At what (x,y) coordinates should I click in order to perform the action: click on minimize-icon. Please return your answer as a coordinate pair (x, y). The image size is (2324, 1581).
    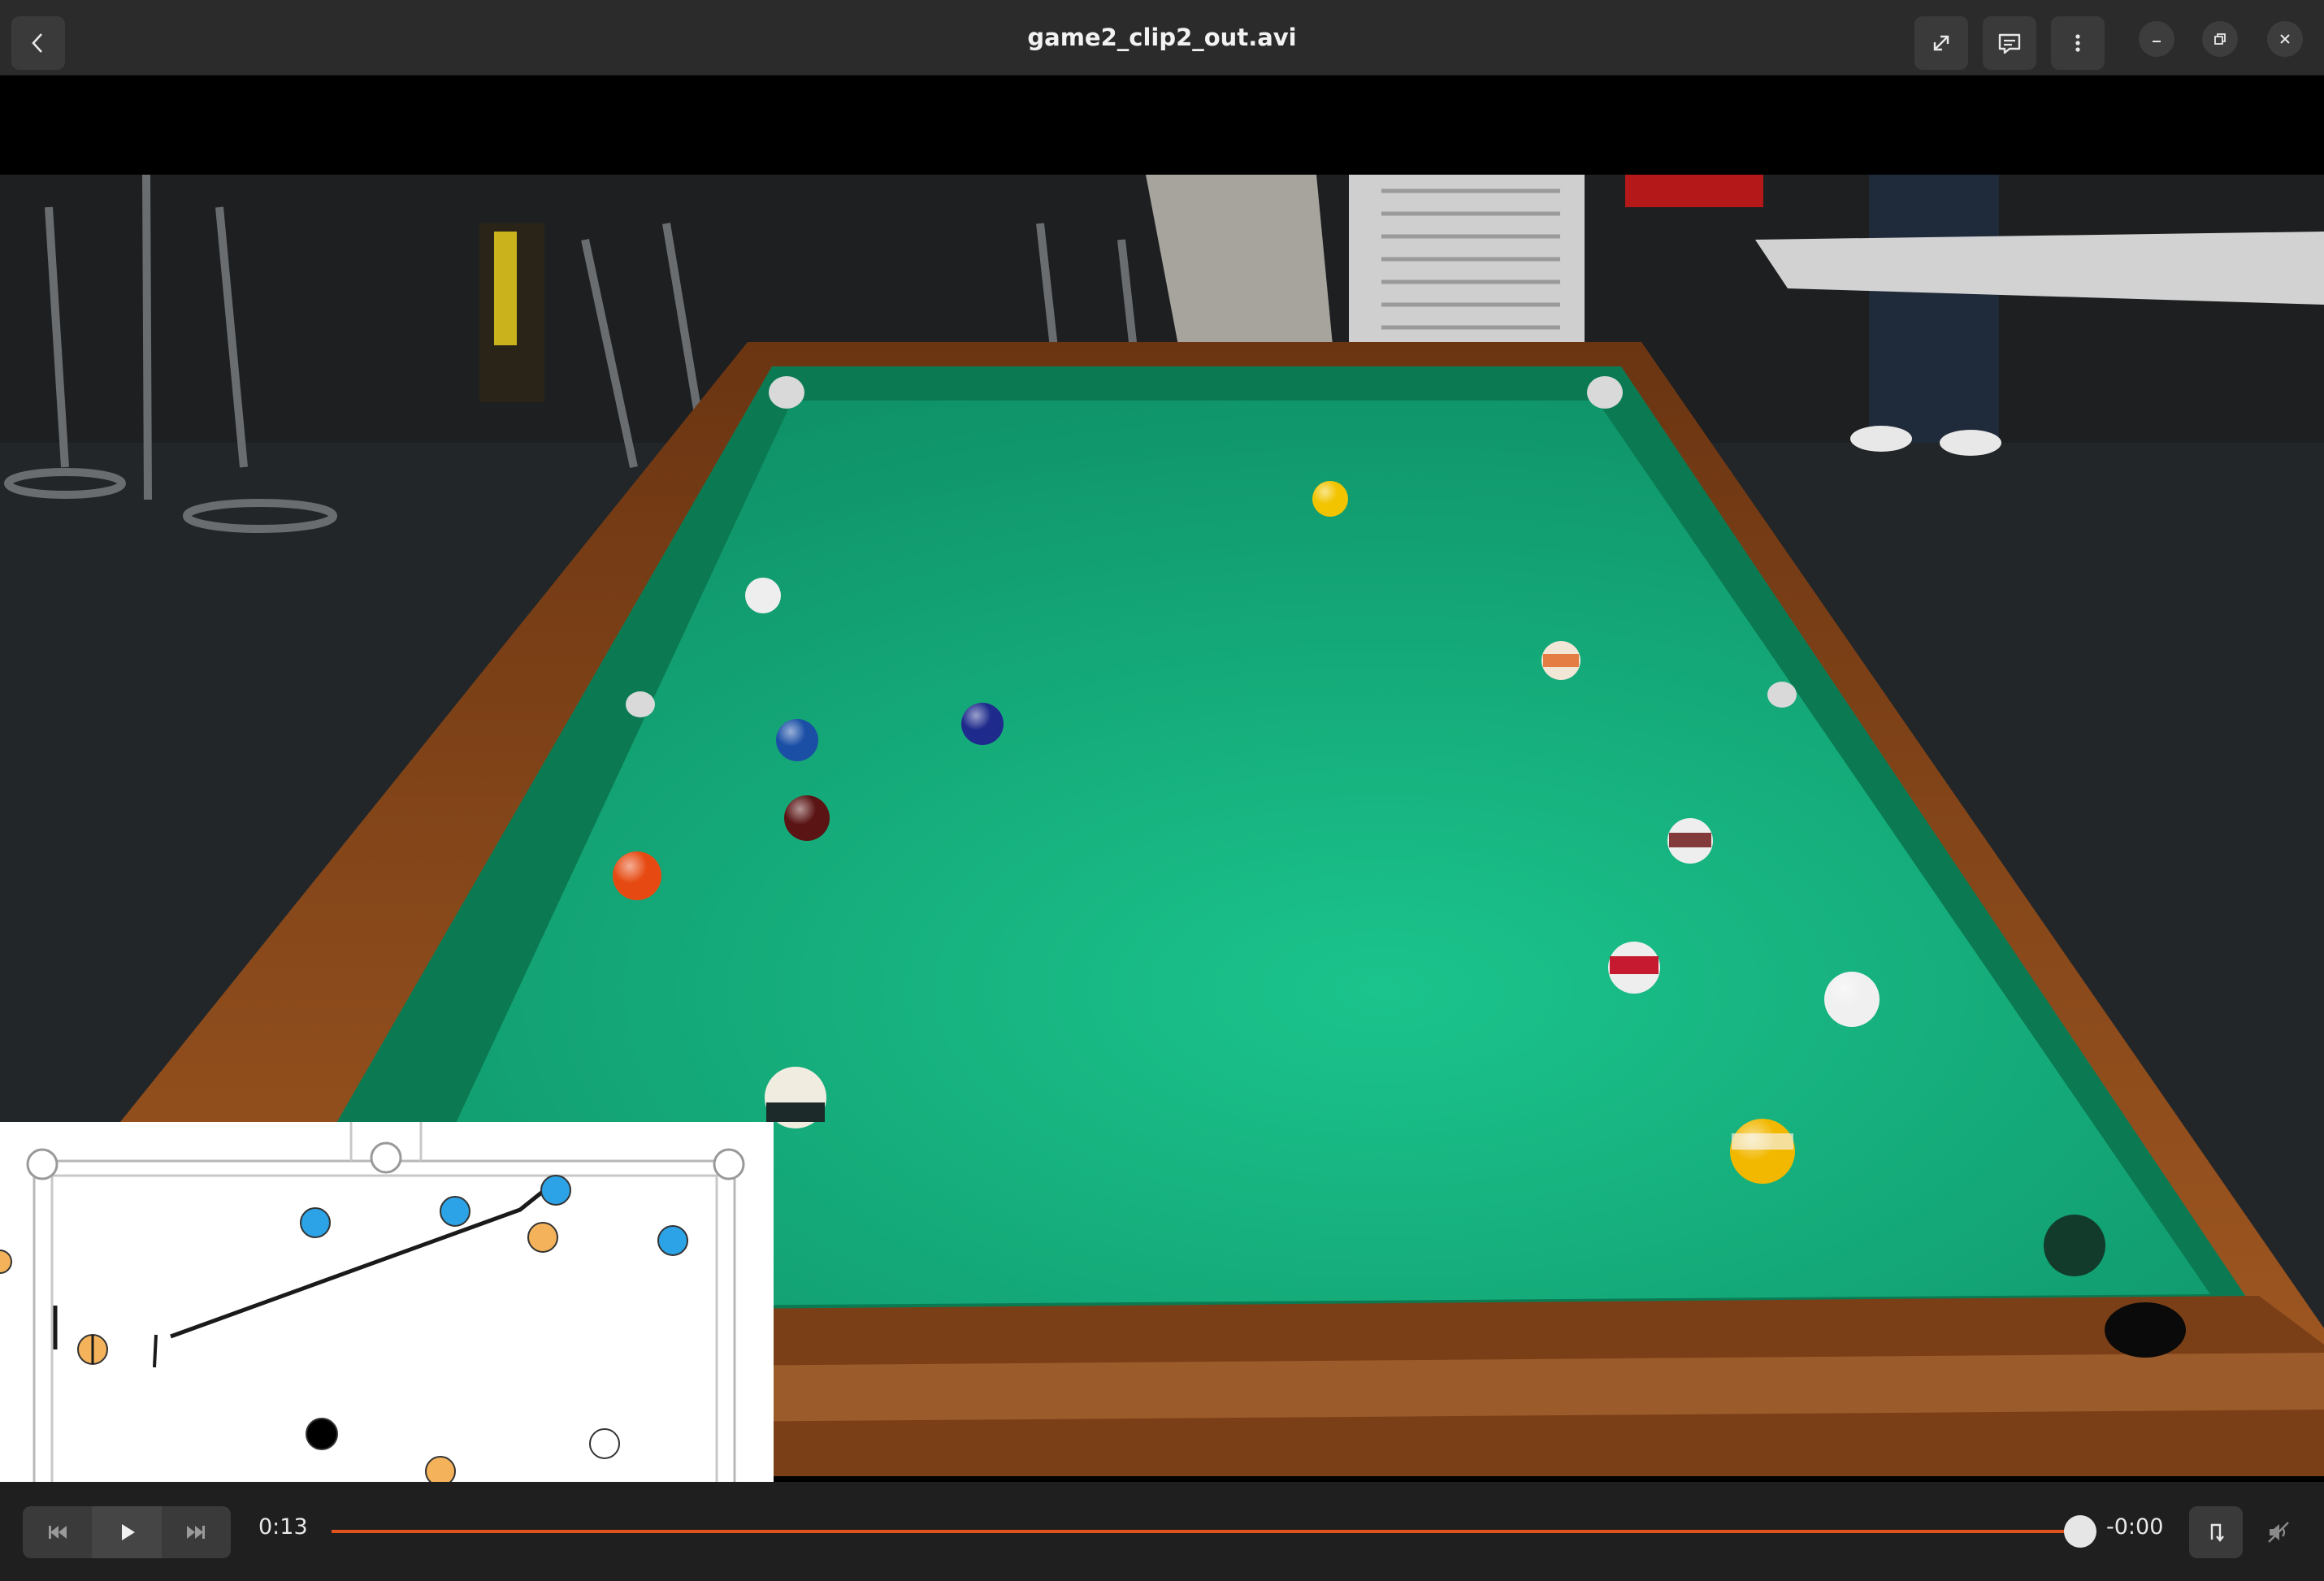
    Looking at the image, I should click on (2157, 42).